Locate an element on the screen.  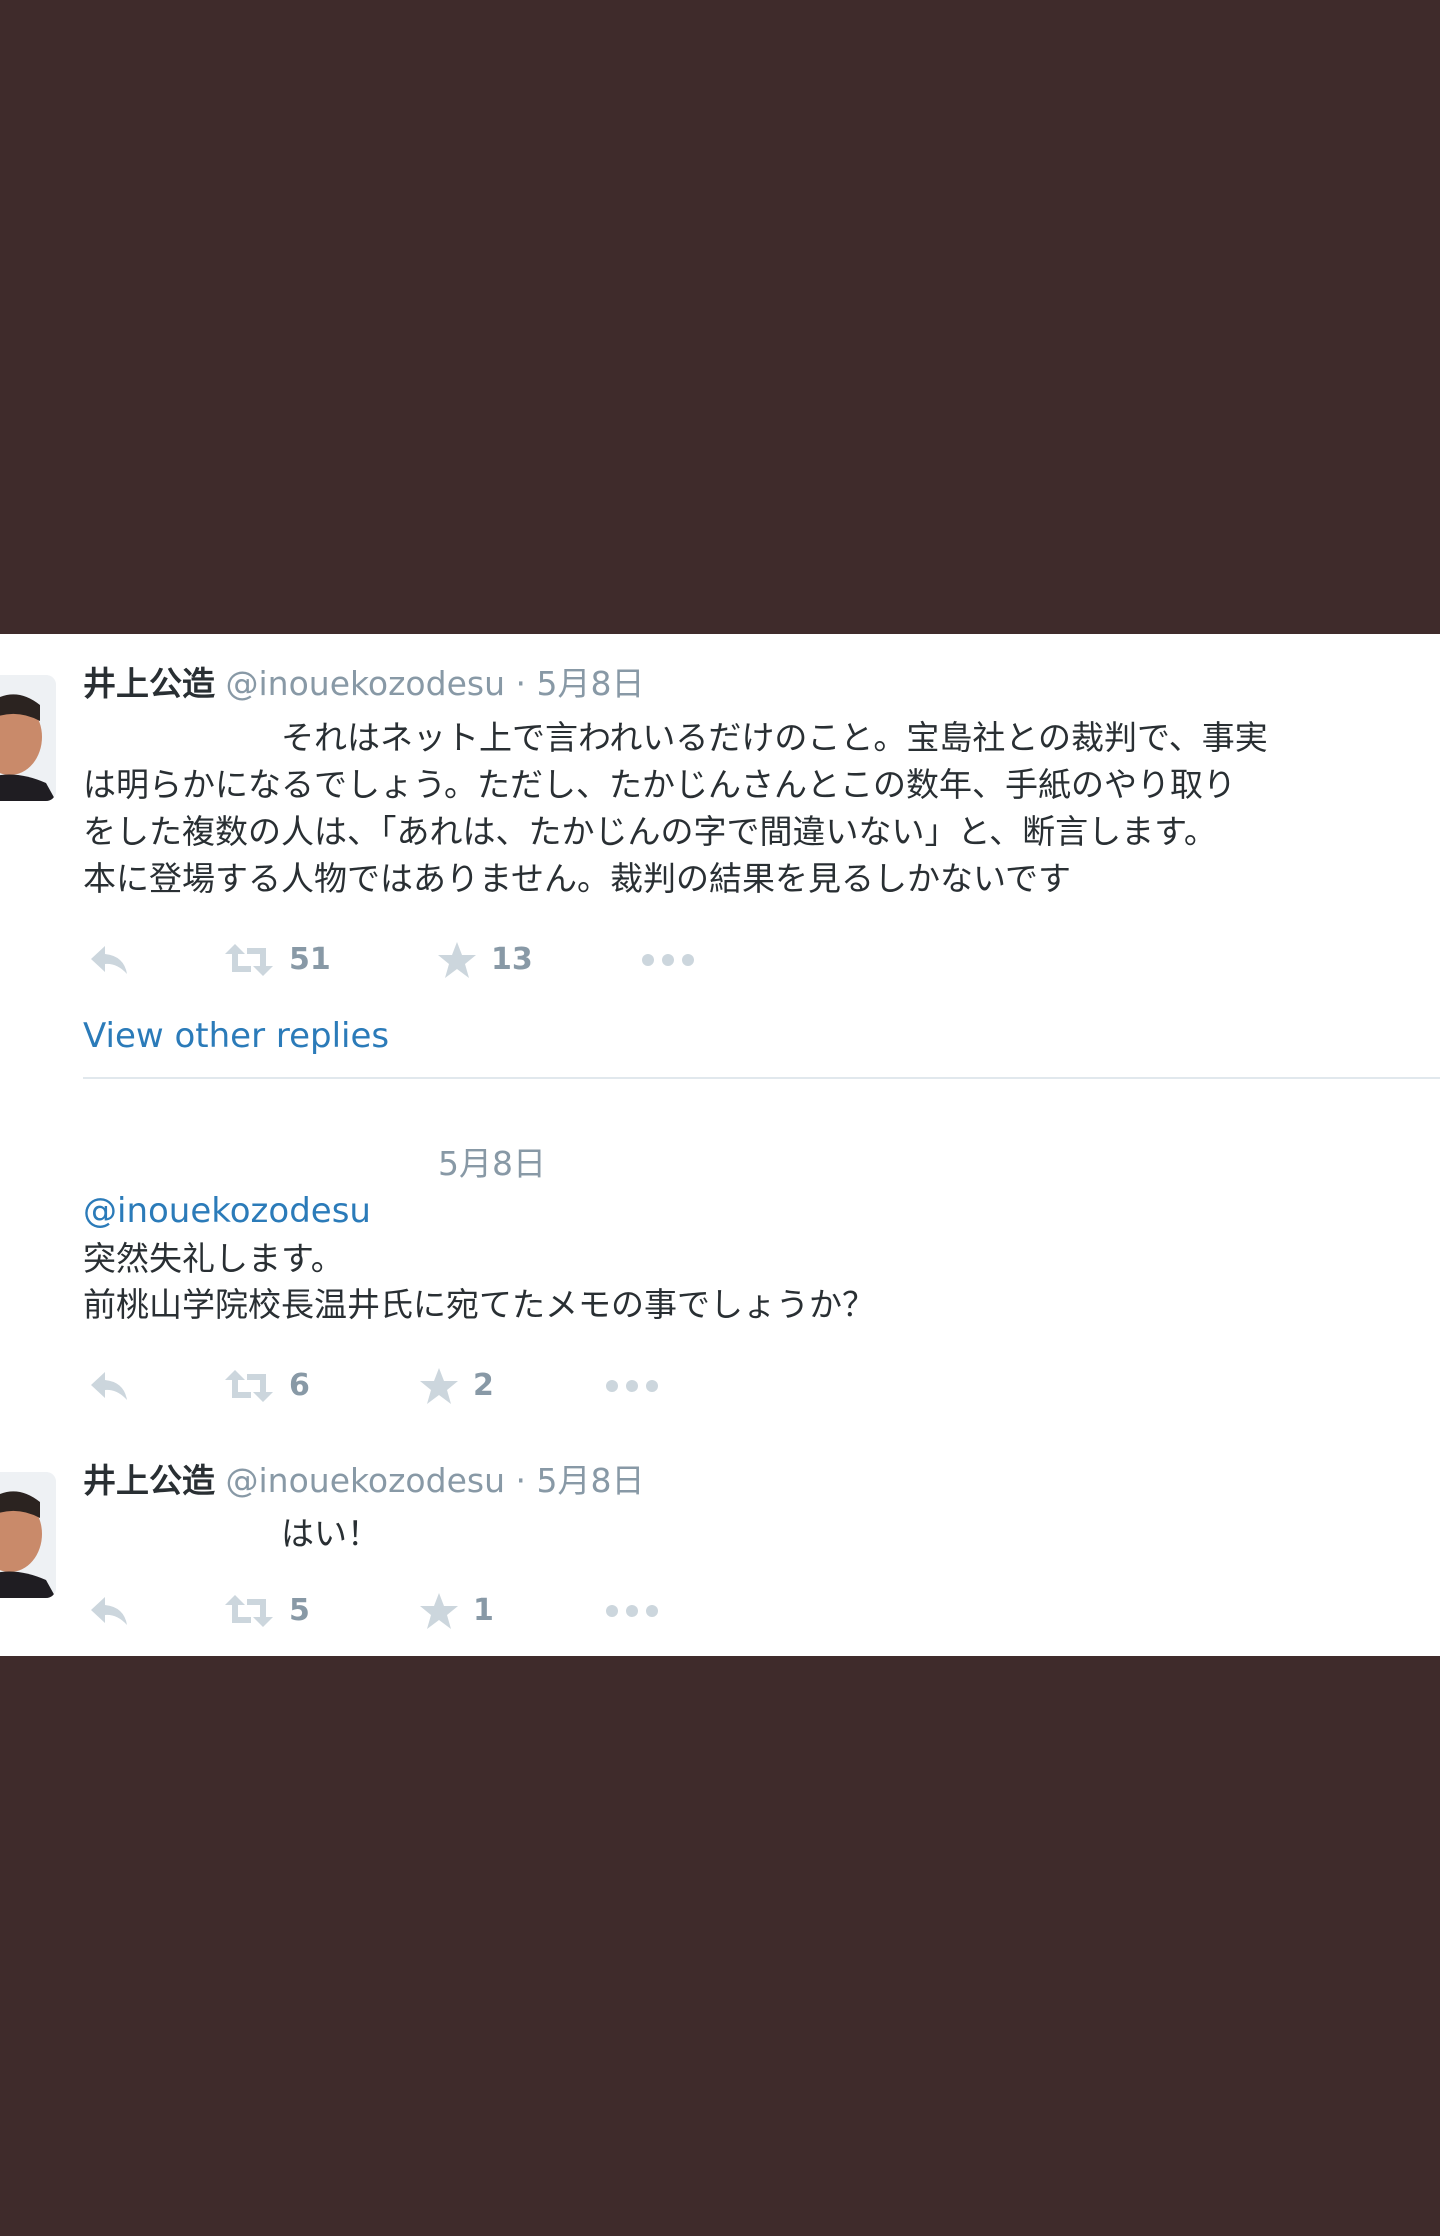
reply-actions: 6 2 is located at coordinates (483, 1386).